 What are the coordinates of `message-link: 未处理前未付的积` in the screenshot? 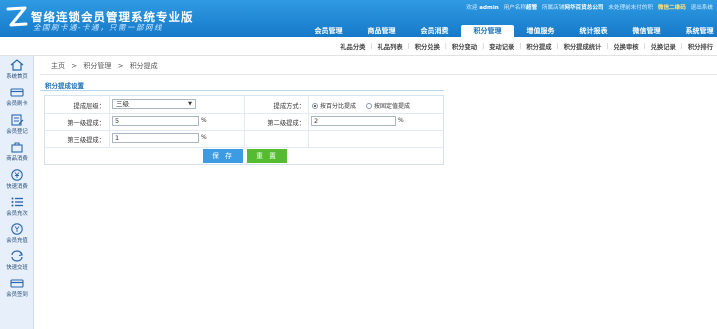 It's located at (630, 8).